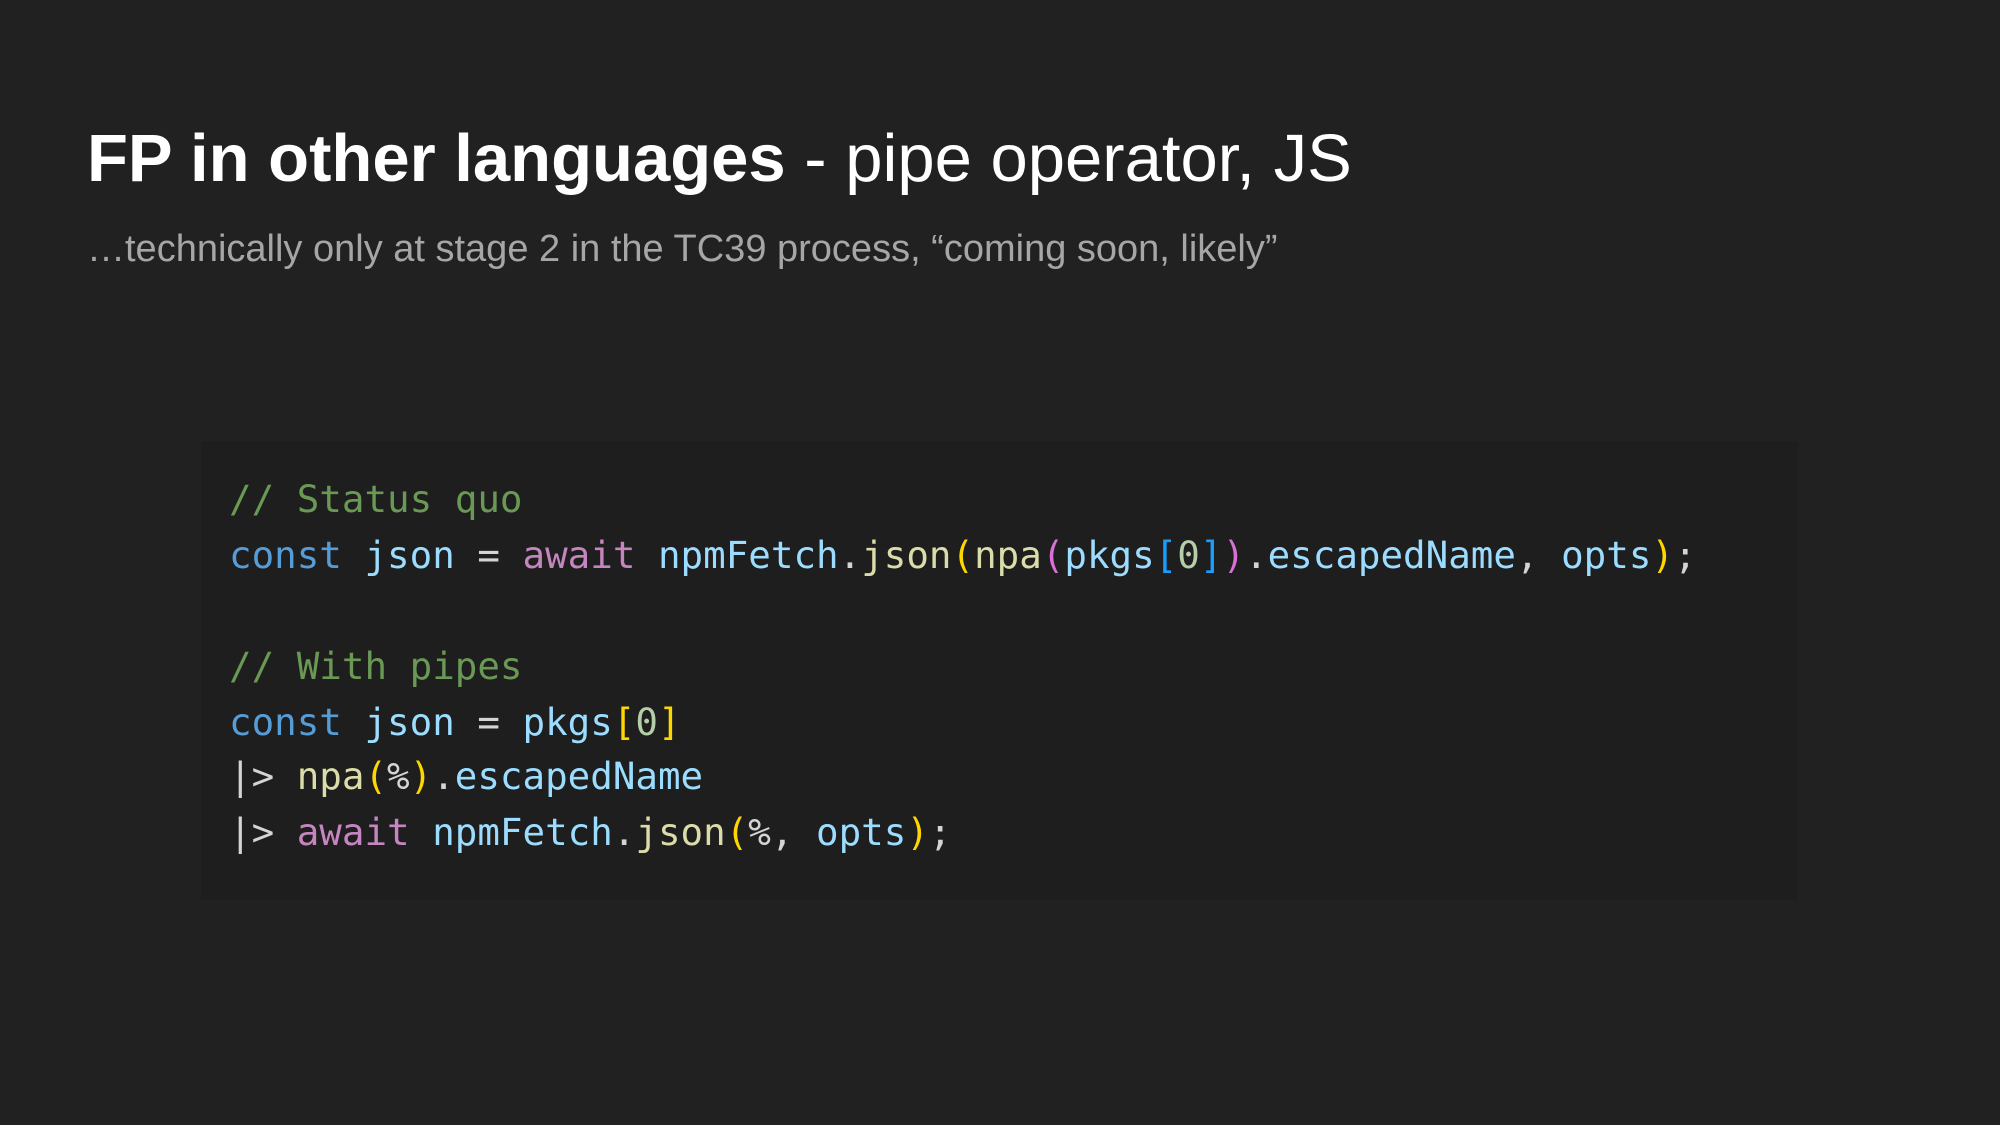 The width and height of the screenshot is (2000, 1125). I want to click on code-token: // With pipes, so click(376, 666).